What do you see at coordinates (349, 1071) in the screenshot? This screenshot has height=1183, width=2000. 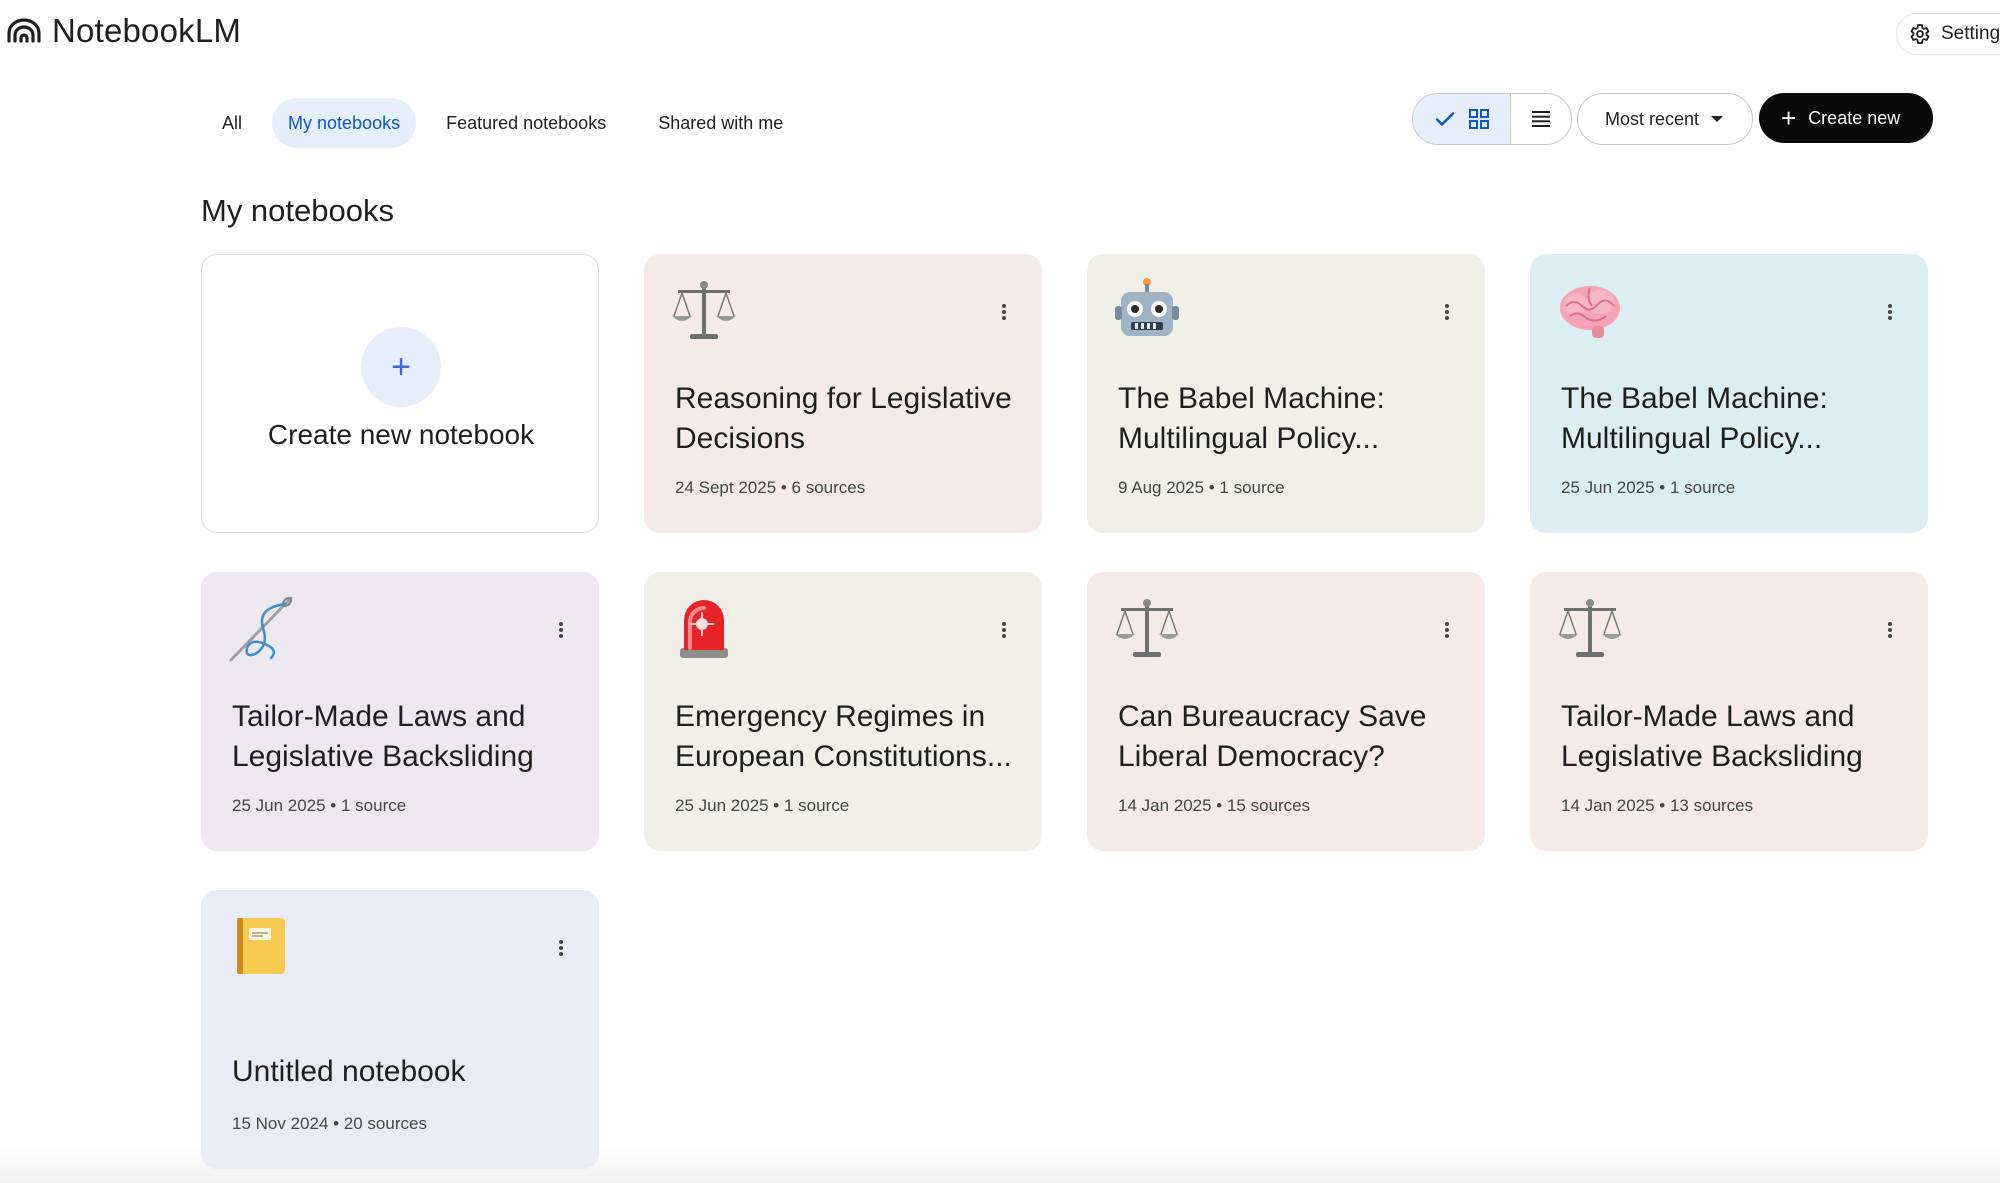 I see `notebook-title: Untitled notebook` at bounding box center [349, 1071].